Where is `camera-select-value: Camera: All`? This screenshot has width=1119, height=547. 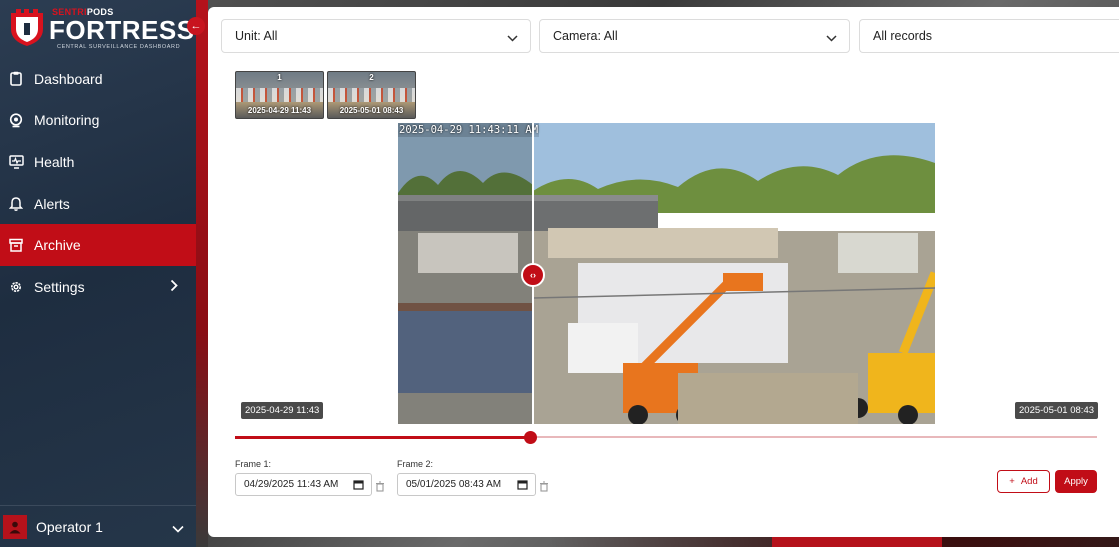 camera-select-value: Camera: All is located at coordinates (585, 36).